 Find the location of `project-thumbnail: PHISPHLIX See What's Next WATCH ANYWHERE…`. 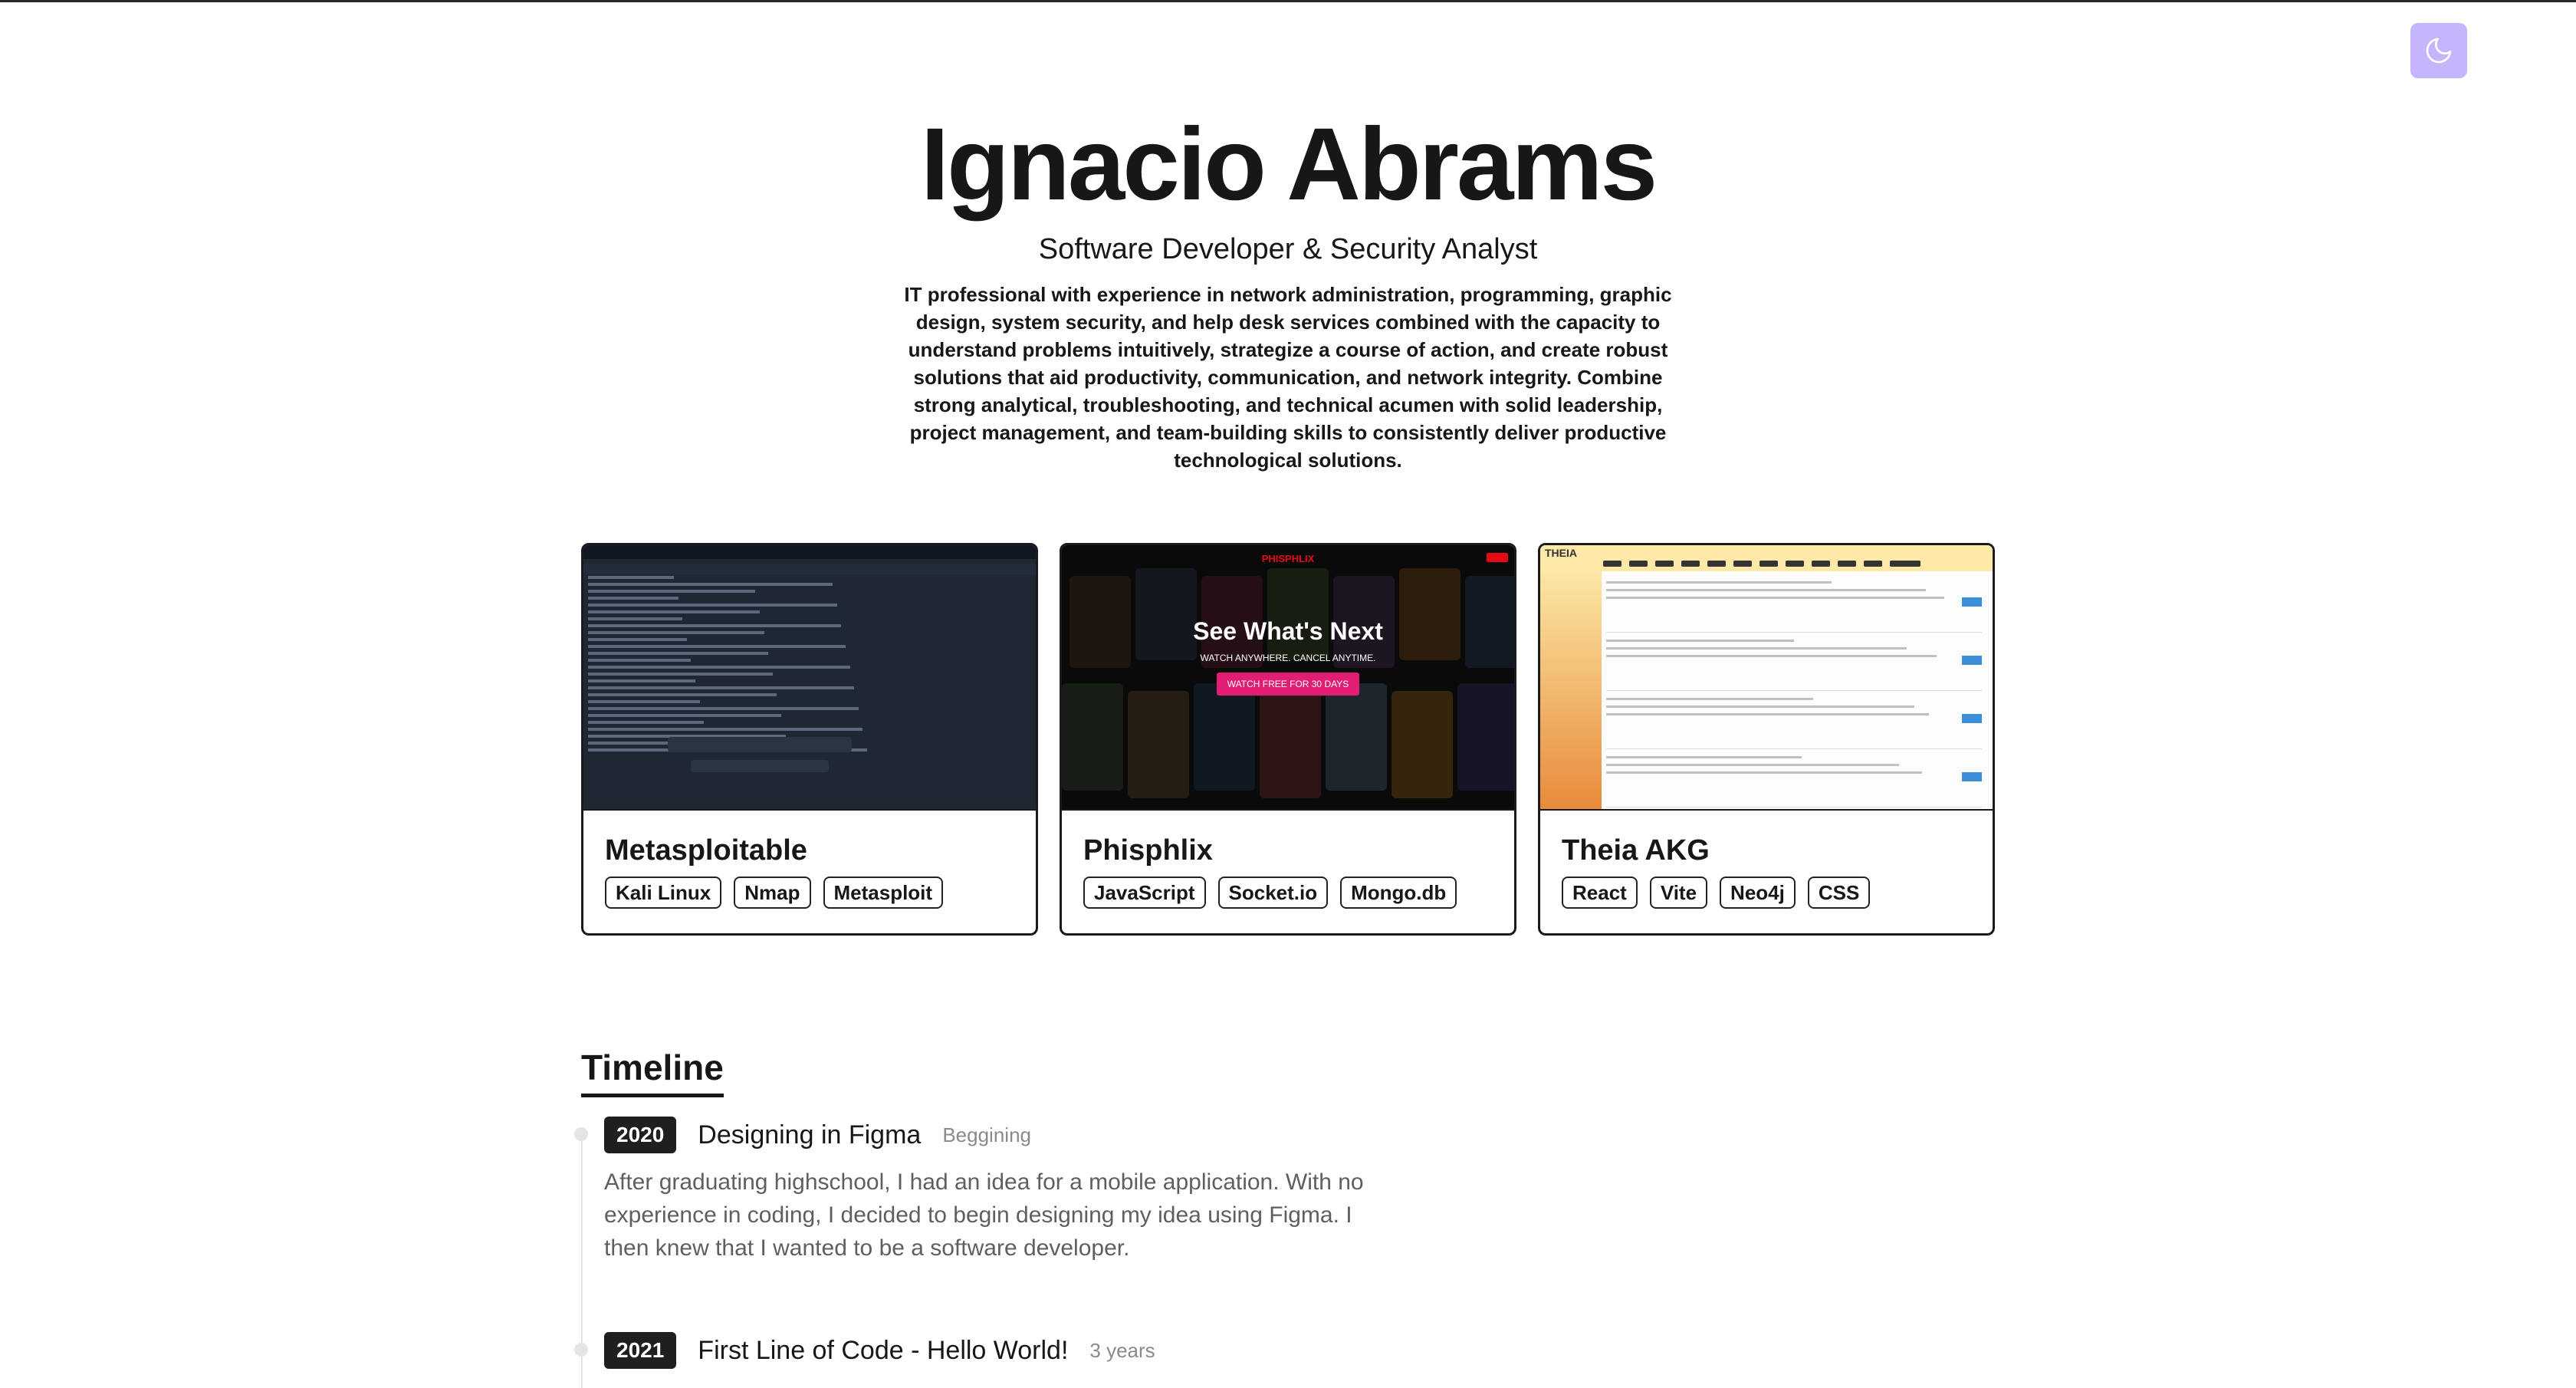

project-thumbnail: PHISPHLIX See What's Next WATCH ANYWHERE… is located at coordinates (1288, 678).